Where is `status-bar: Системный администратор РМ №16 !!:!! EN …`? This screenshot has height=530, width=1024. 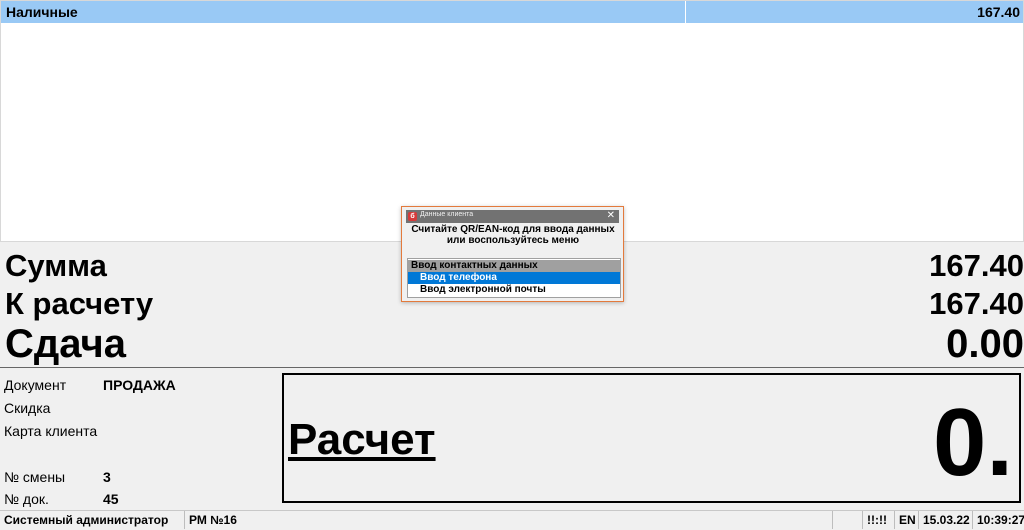 status-bar: Системный администратор РМ №16 !!:!! EN … is located at coordinates (512, 520).